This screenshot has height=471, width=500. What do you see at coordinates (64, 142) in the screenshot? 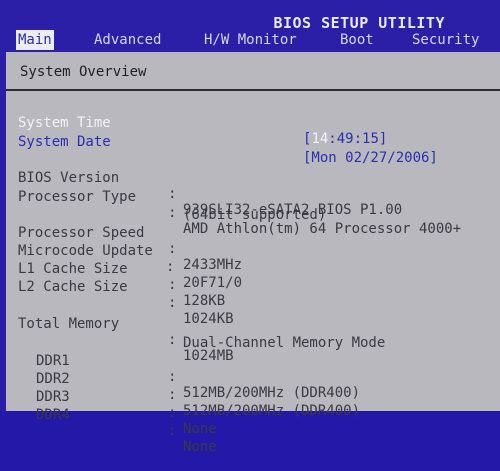
I see `system-date-label: System Date` at bounding box center [64, 142].